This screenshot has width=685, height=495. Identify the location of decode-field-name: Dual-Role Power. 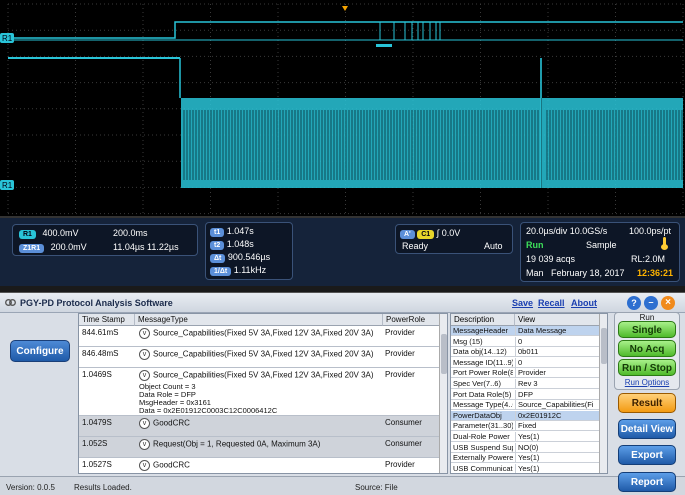
(481, 436).